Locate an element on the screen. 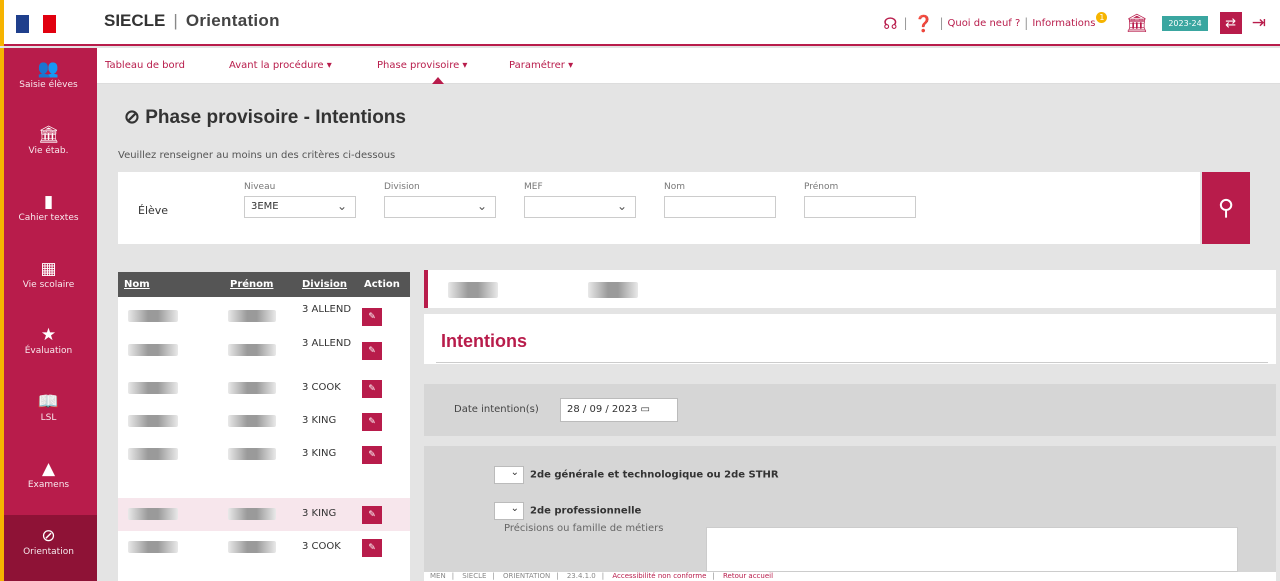 The image size is (1280, 581). informations-link: Informations1 is located at coordinates (1070, 20).